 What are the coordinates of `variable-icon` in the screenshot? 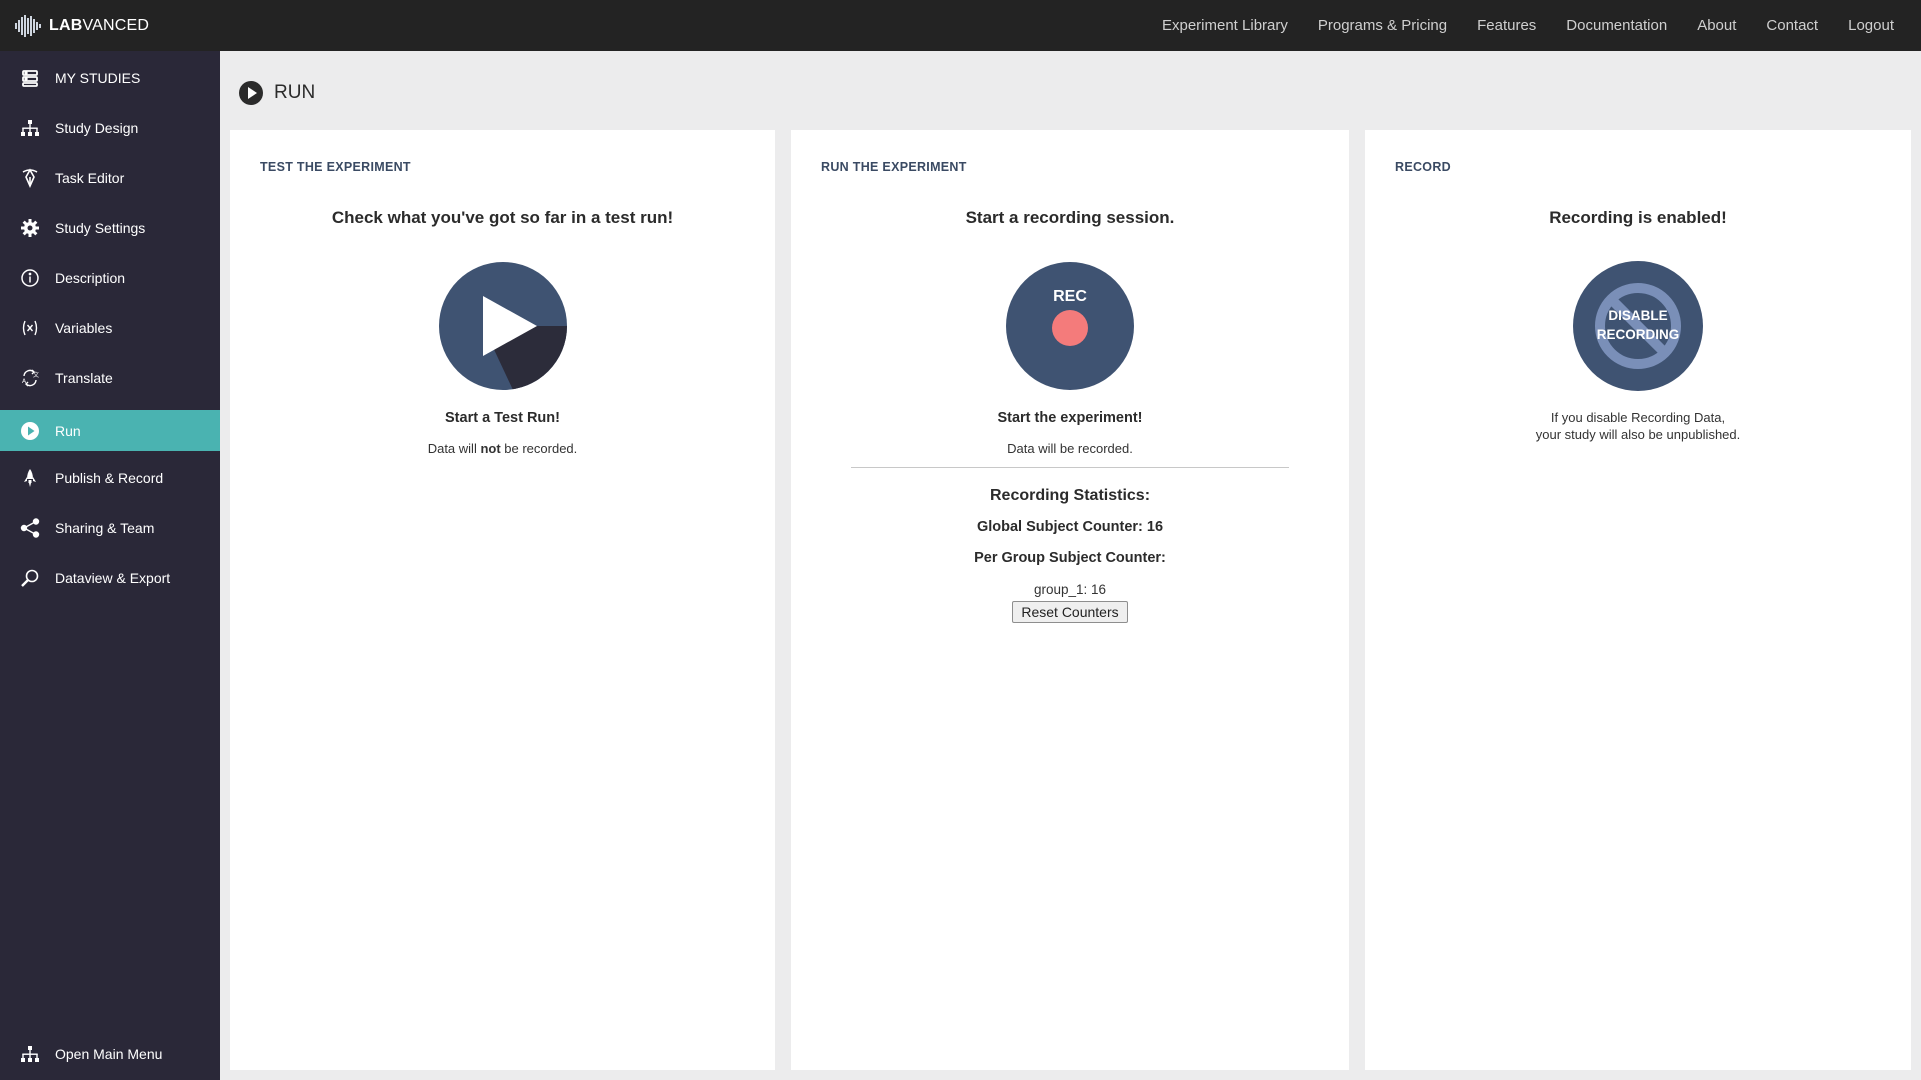 It's located at (30, 328).